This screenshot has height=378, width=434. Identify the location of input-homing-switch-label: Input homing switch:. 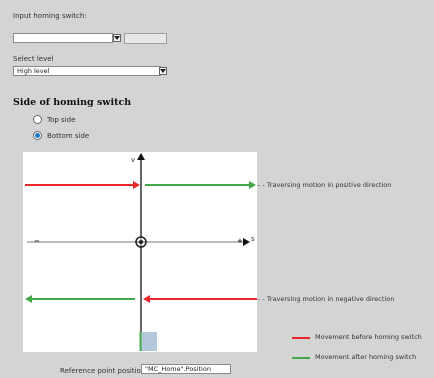
(50, 16).